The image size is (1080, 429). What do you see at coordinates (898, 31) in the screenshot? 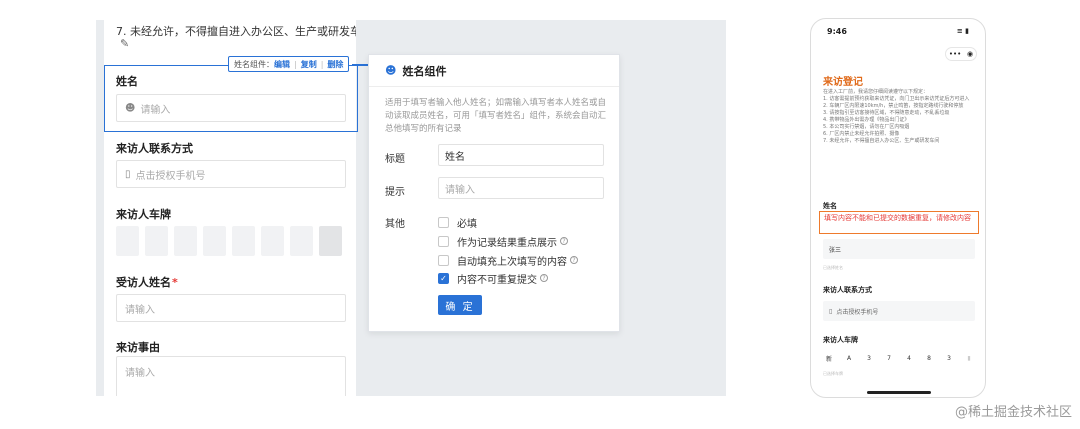
I see `status-bar: 9:46 ≡ ▮` at bounding box center [898, 31].